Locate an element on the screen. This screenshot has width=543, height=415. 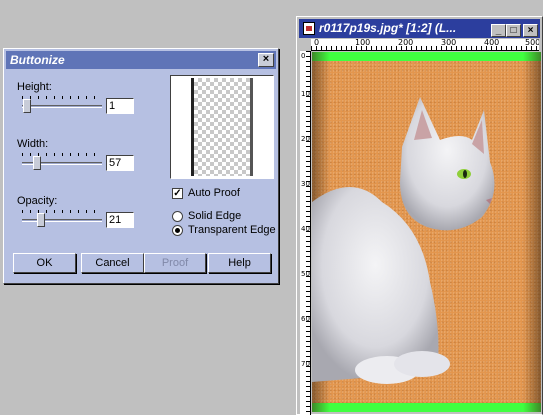
height-input: 1 is located at coordinates (120, 106).